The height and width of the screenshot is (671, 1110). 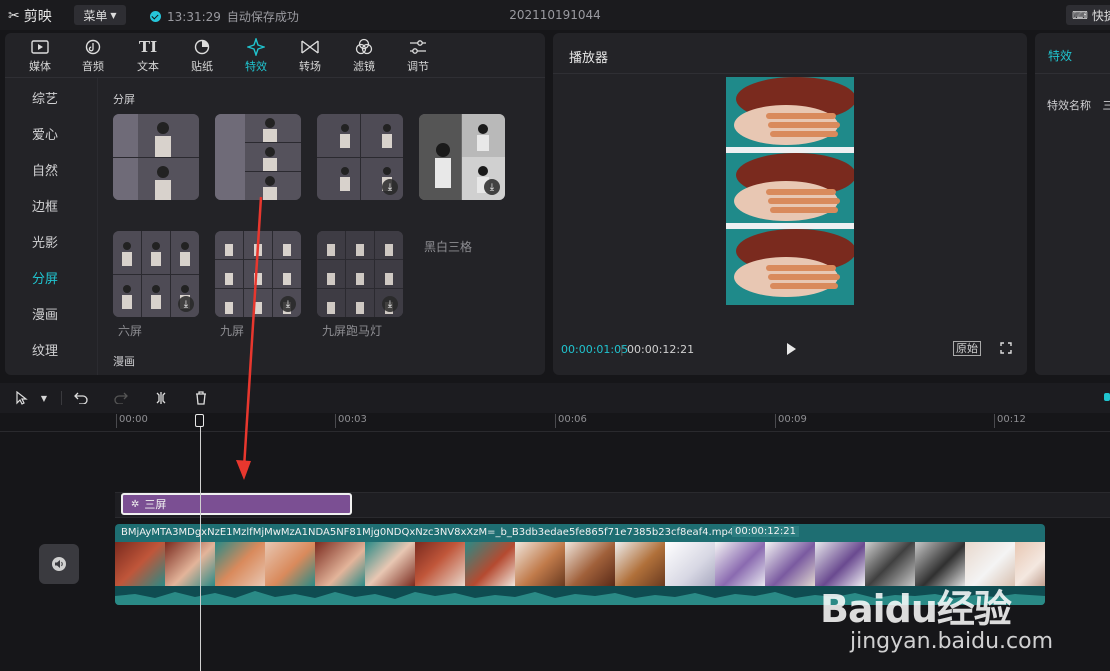 I want to click on total-time: 00:00:12:21, so click(x=661, y=349).